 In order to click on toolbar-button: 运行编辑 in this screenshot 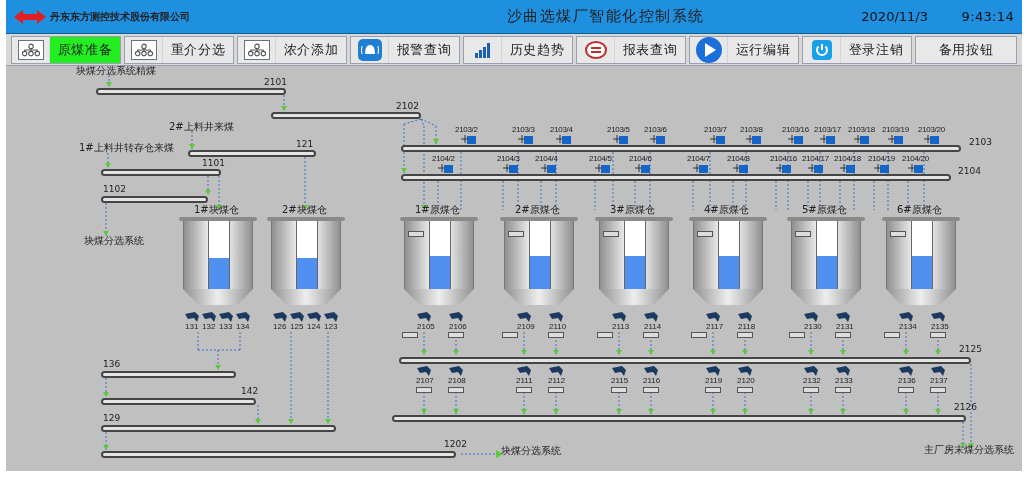, I will do `click(744, 49)`.